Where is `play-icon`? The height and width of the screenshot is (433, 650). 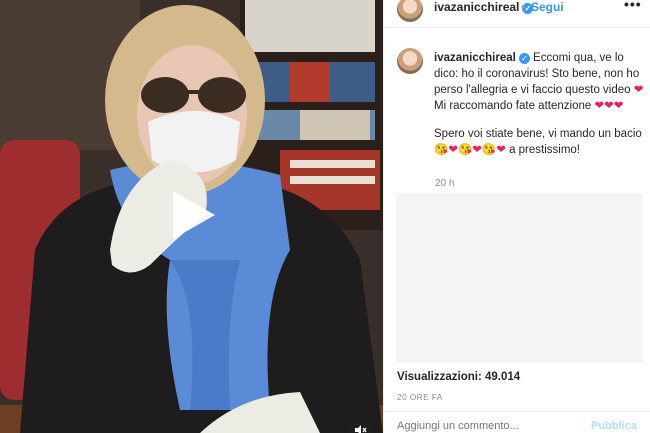
play-icon is located at coordinates (194, 215).